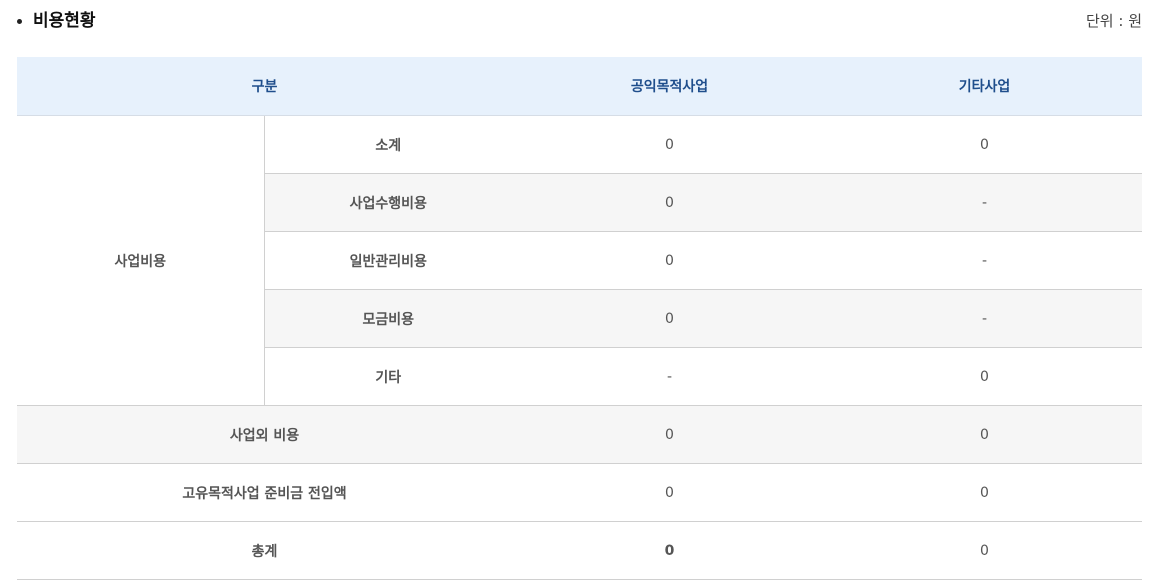 The width and height of the screenshot is (1153, 588). What do you see at coordinates (140, 260) in the screenshot?
I see `group-label-business-cost: 사업비용` at bounding box center [140, 260].